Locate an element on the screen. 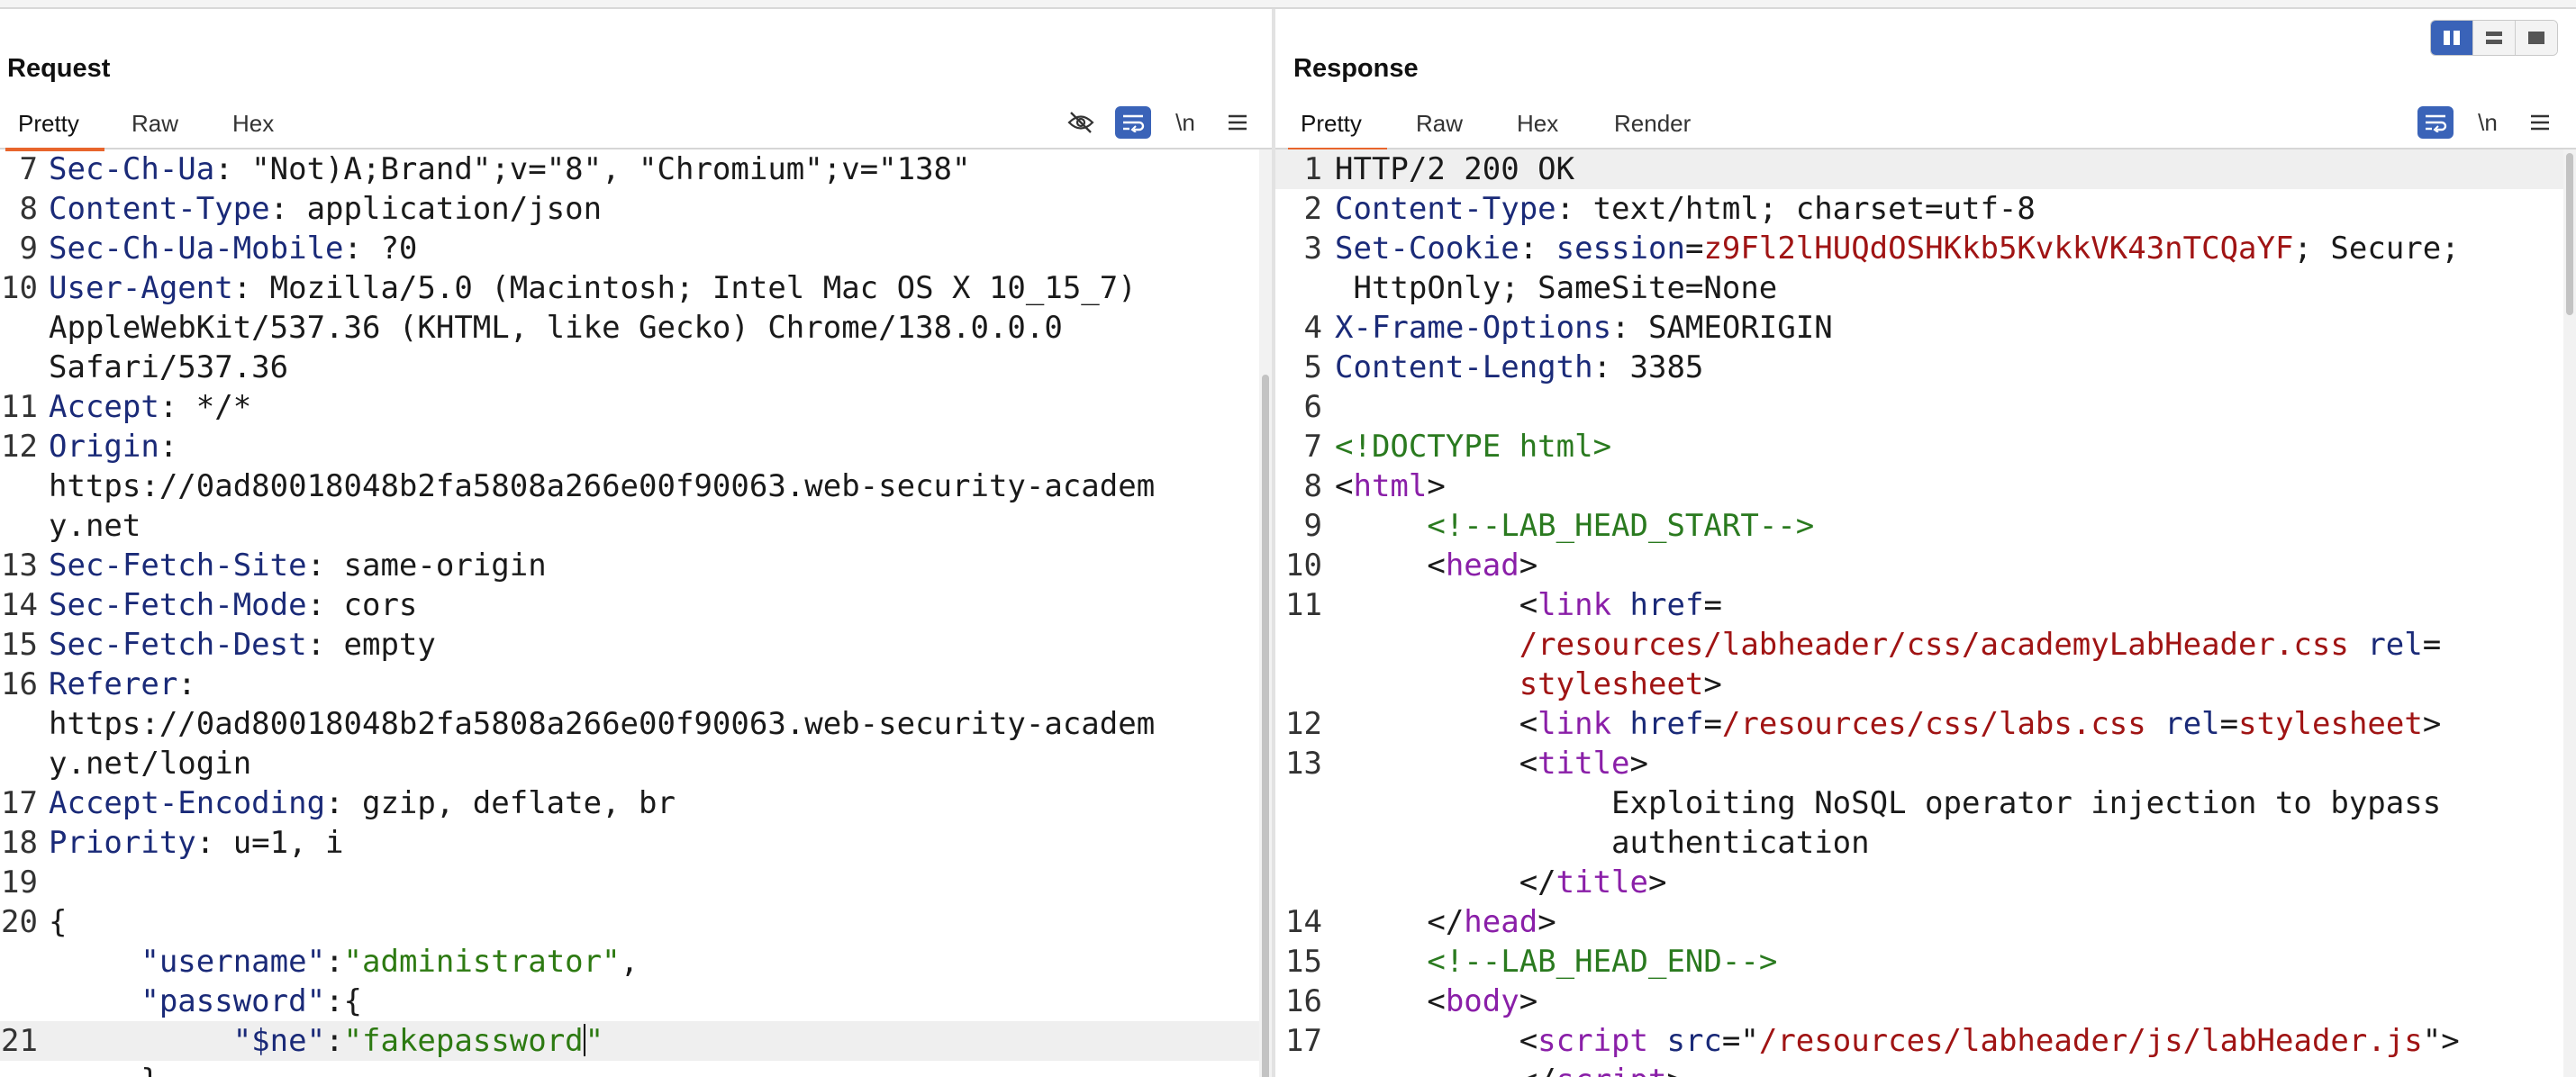 The image size is (2576, 1077). code-line: 10 <head> is located at coordinates (1926, 565).